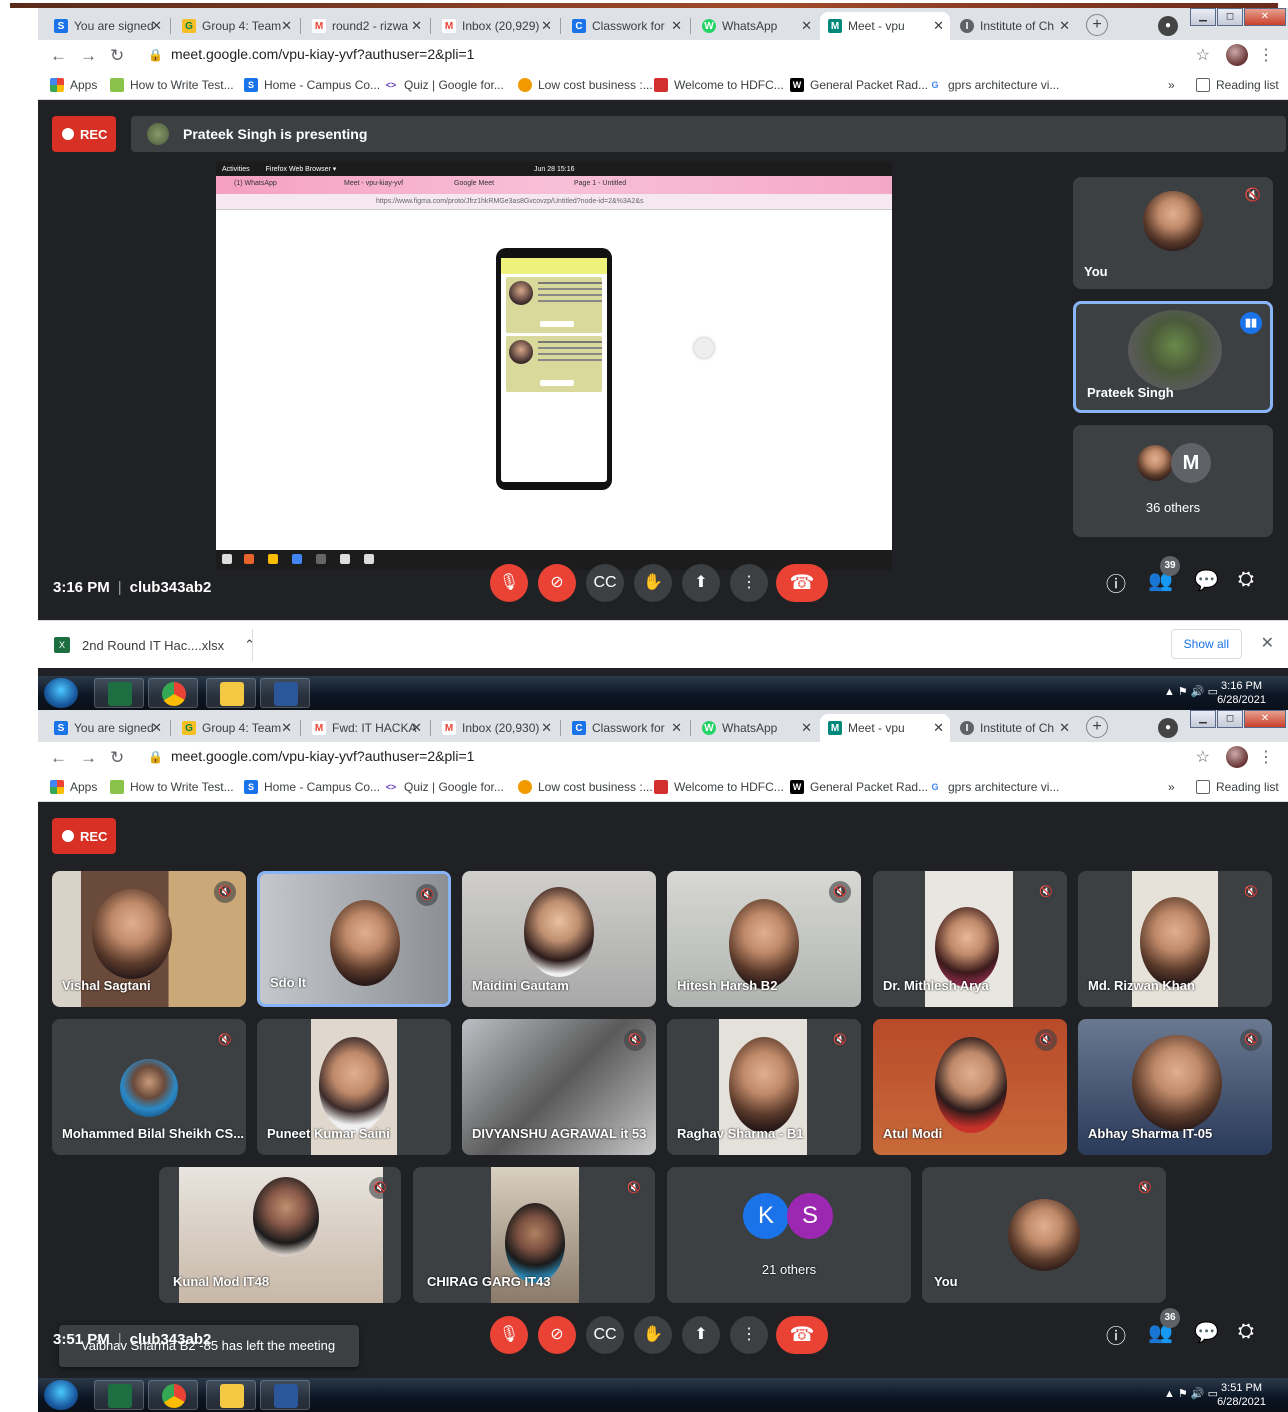 This screenshot has width=1288, height=1412. I want to click on tile-you: 🔇 You, so click(1044, 1235).